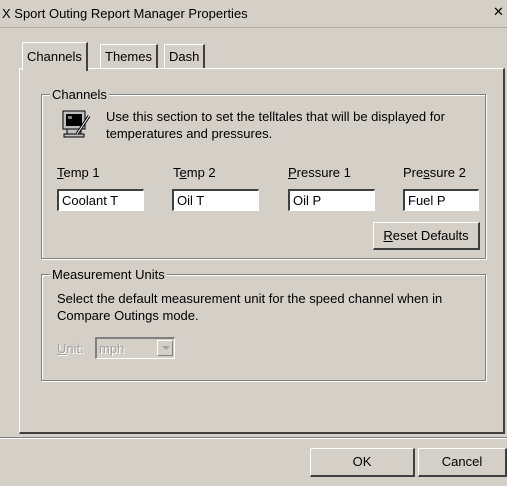 This screenshot has height=486, width=507. What do you see at coordinates (319, 172) in the screenshot?
I see `pressure1-label: Pressure 1` at bounding box center [319, 172].